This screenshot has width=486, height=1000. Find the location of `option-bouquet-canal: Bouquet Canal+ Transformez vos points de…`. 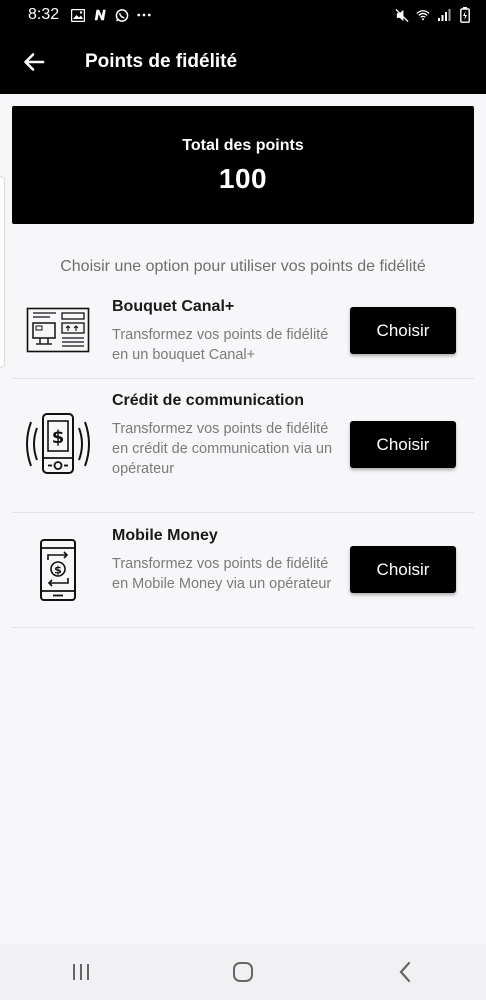

option-bouquet-canal: Bouquet Canal+ Transformez vos points de… is located at coordinates (243, 334).